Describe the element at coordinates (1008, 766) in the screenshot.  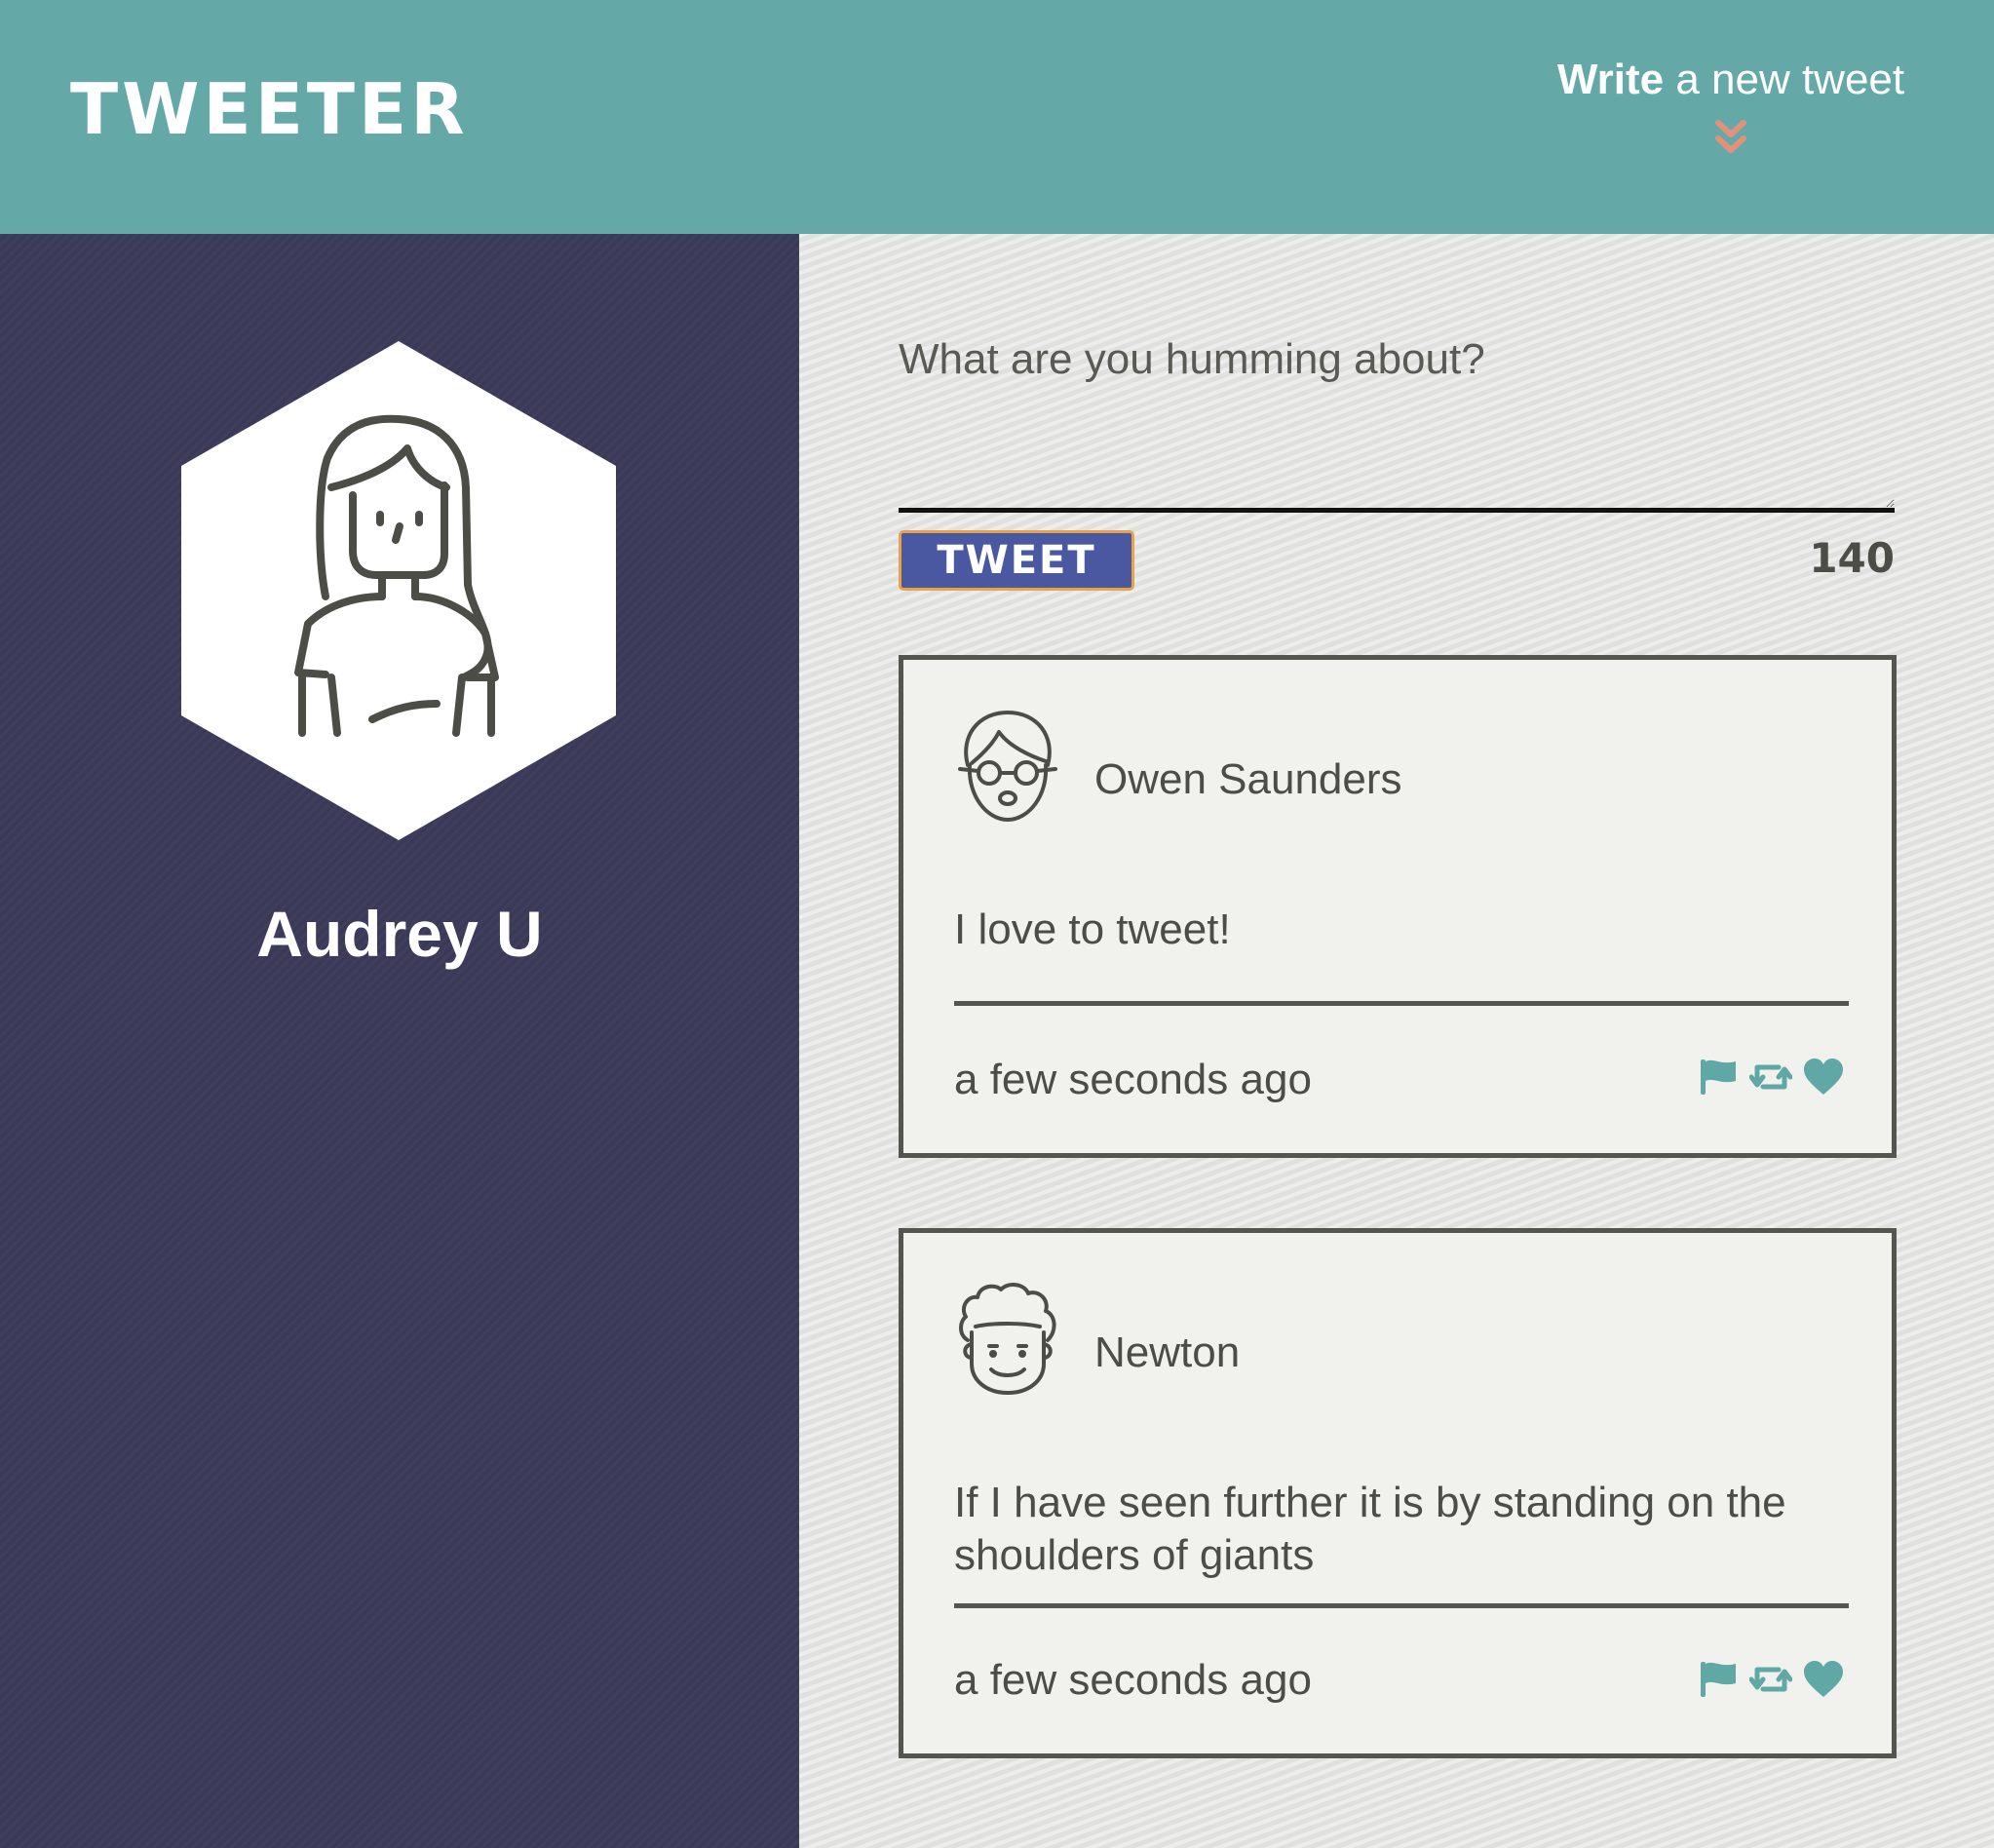
I see `glasses-person-icon` at that location.